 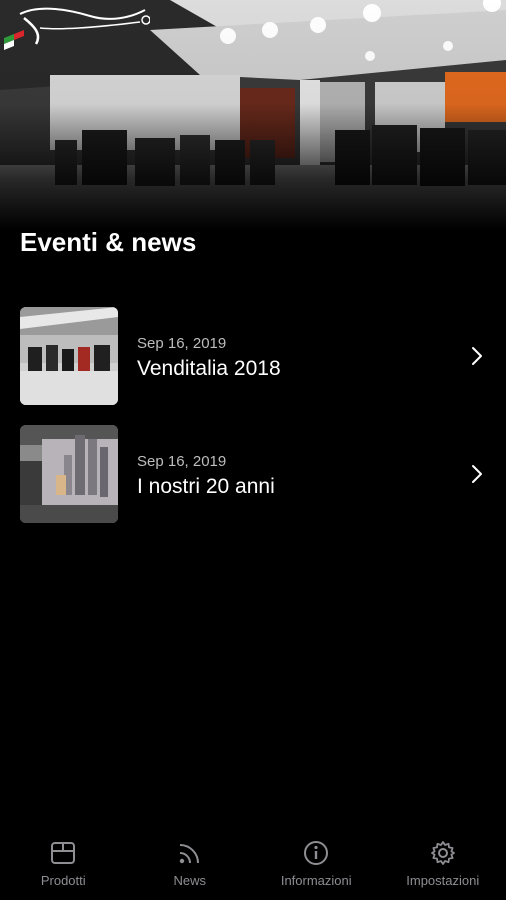 I want to click on news-item-venditalia: Sep 16, 2019 Venditalia 2018, so click(x=253, y=357).